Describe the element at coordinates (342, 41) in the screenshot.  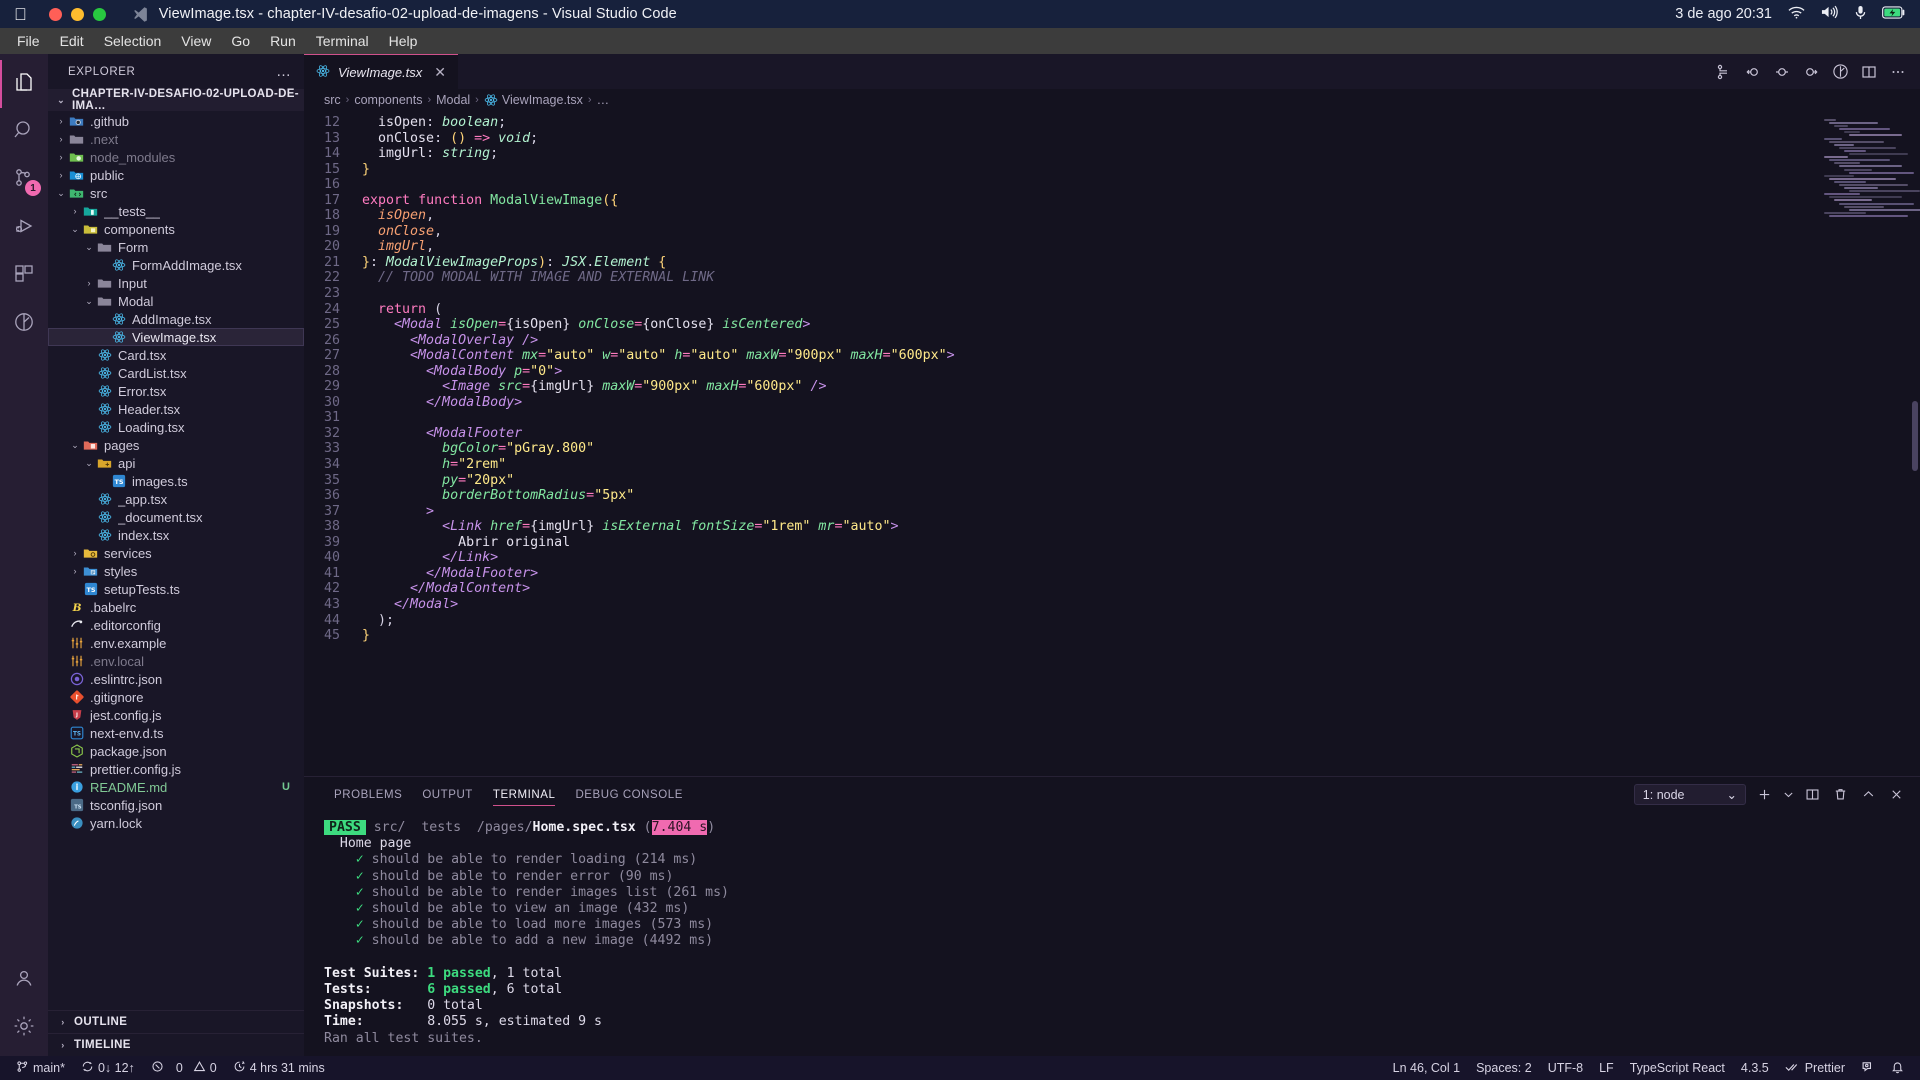
I see `menu-terminal: Terminal` at that location.